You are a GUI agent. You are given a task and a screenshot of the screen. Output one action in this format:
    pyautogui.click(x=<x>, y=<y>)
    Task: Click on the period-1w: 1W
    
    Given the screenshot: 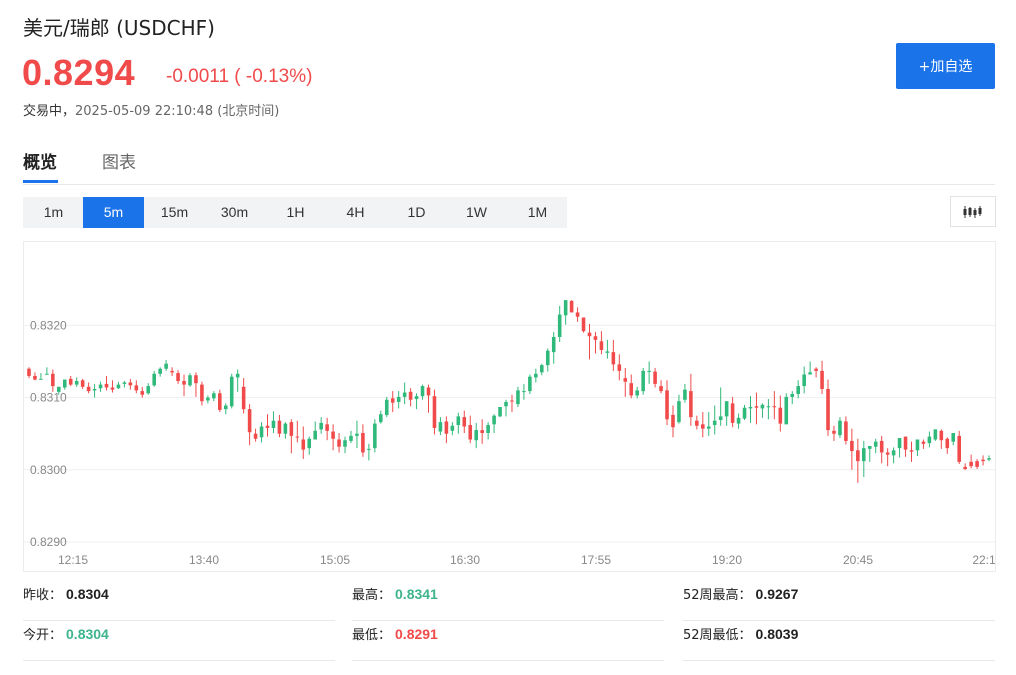 What is the action you would take?
    pyautogui.click(x=476, y=212)
    